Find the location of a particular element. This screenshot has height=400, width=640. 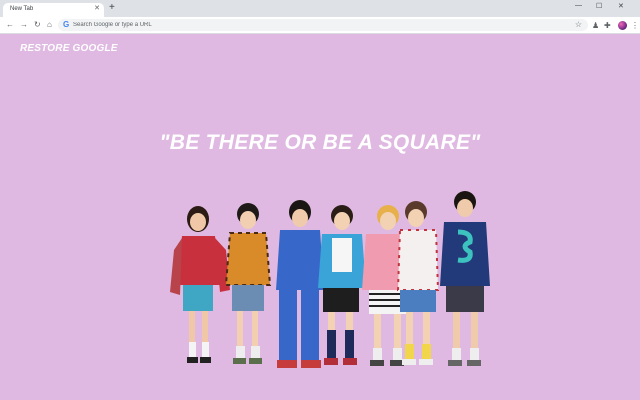

plus-icon: + is located at coordinates (112, 7).